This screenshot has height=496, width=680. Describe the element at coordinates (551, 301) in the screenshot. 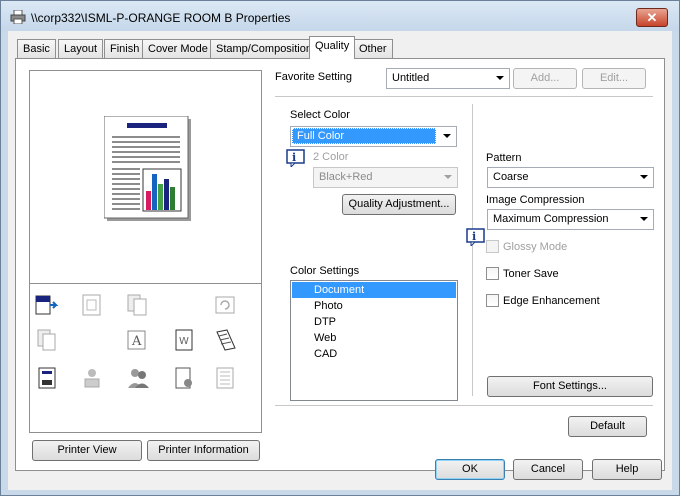

I see `edge-enhancement-label: Edge Enhancement` at that location.